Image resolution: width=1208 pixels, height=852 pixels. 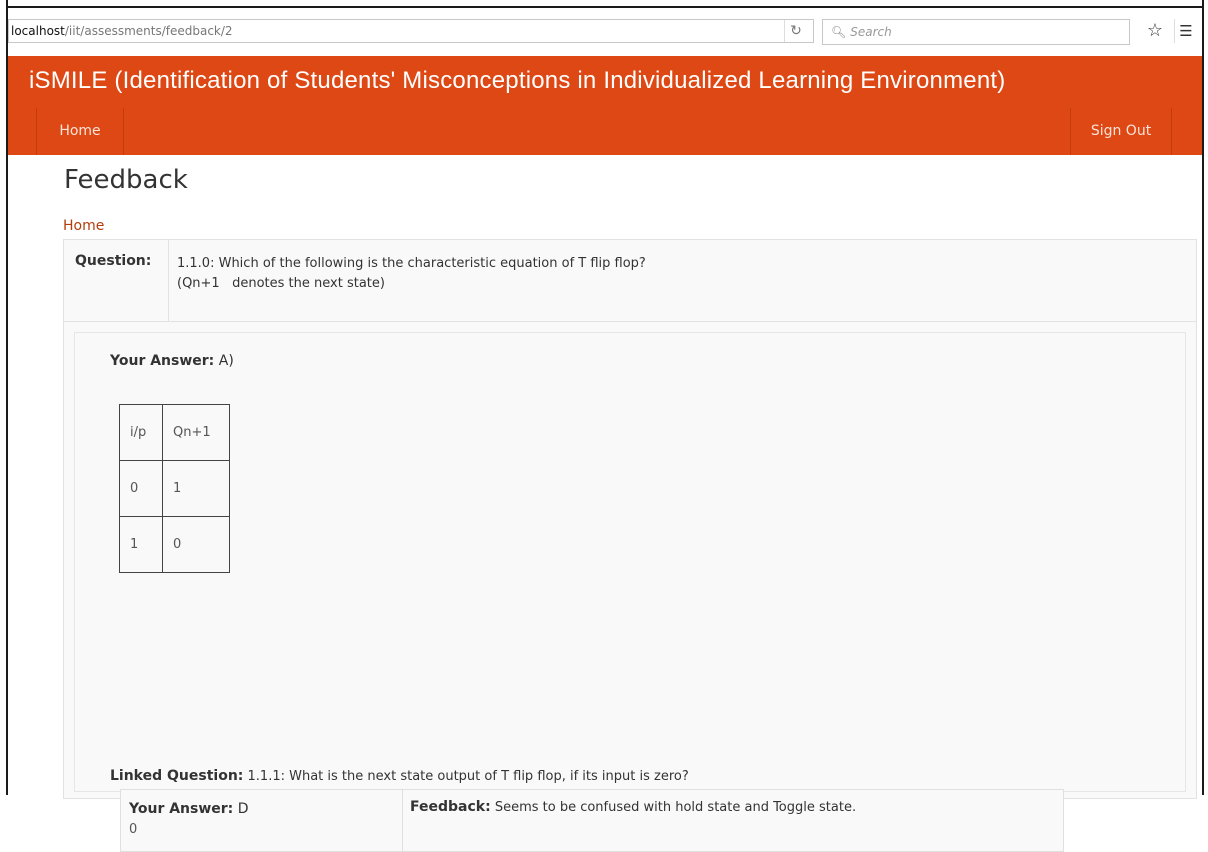 I want to click on star-icon: ☆, so click(x=1155, y=31).